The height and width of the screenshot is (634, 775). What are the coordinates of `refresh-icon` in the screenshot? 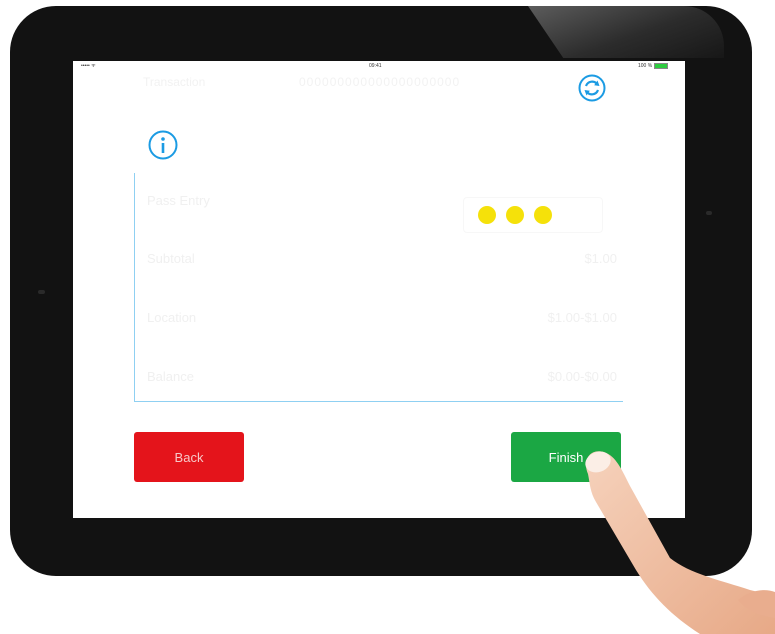 It's located at (592, 88).